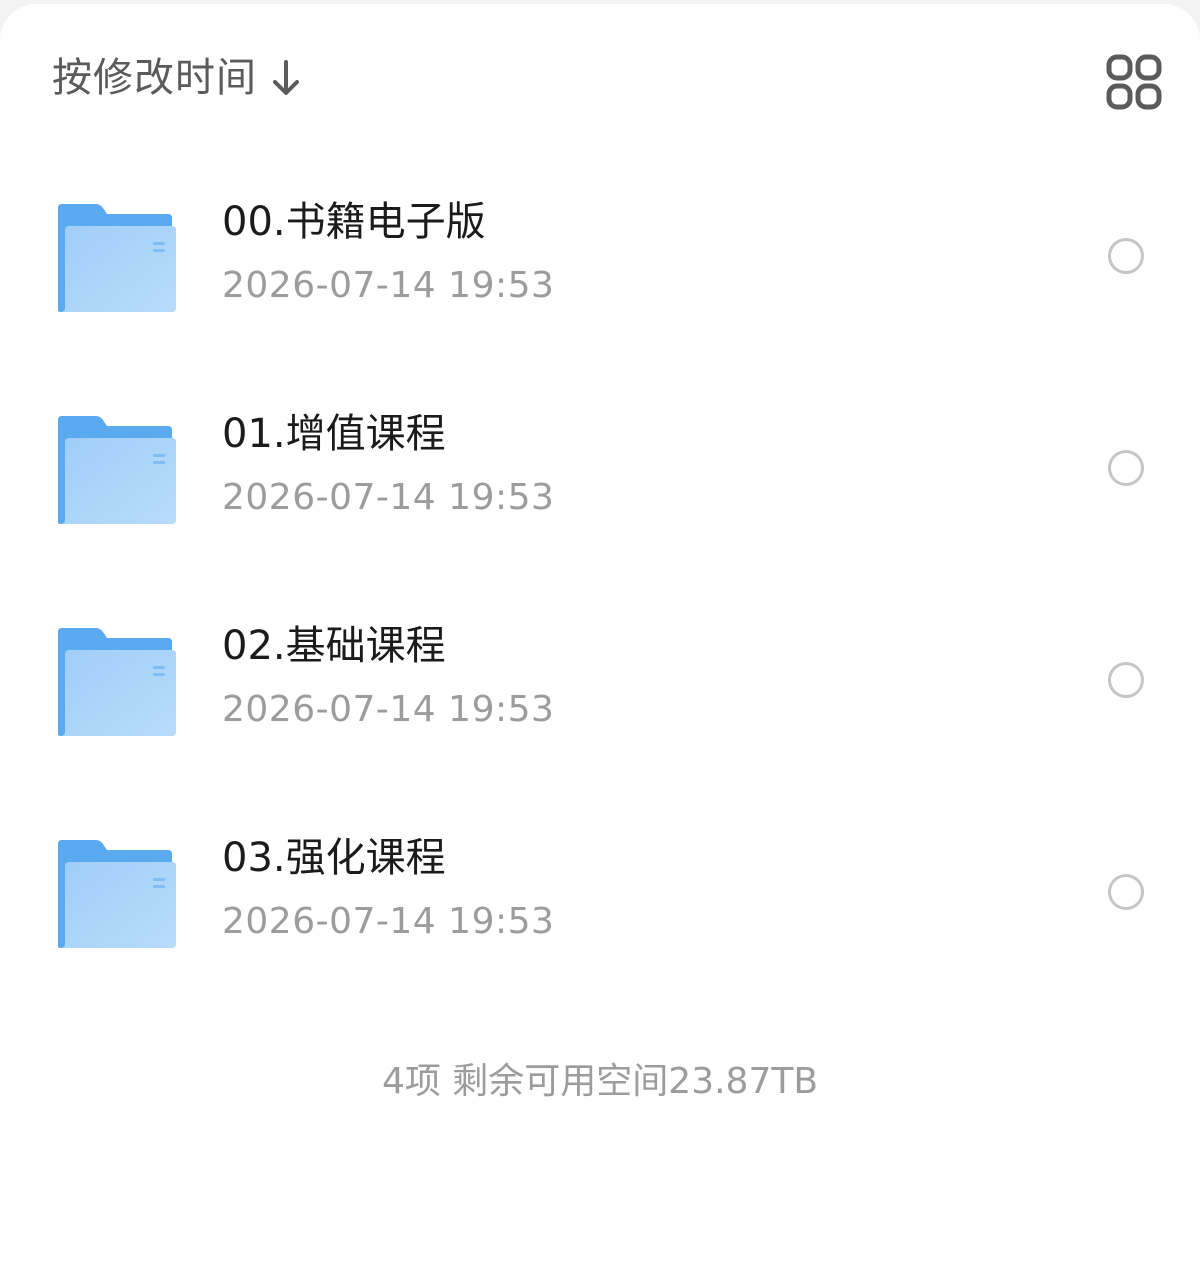 The height and width of the screenshot is (1286, 1200). What do you see at coordinates (354, 222) in the screenshot?
I see `file-name: 00.书籍电子版` at bounding box center [354, 222].